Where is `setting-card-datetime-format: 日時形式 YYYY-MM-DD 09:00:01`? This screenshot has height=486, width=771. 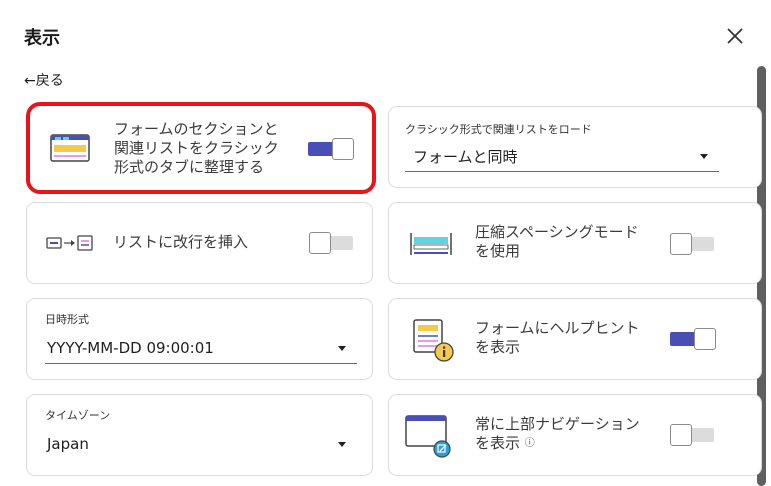 setting-card-datetime-format: 日時形式 YYYY-MM-DD 09:00:01 is located at coordinates (199, 339).